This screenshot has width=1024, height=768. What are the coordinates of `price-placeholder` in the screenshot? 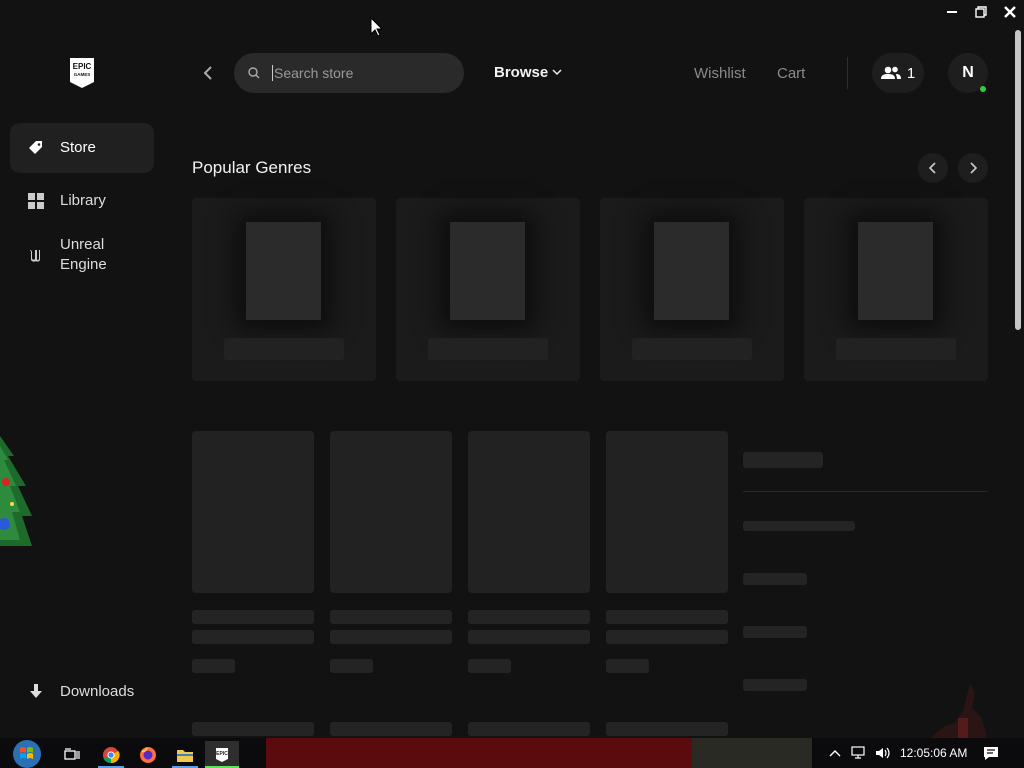 It's located at (489, 666).